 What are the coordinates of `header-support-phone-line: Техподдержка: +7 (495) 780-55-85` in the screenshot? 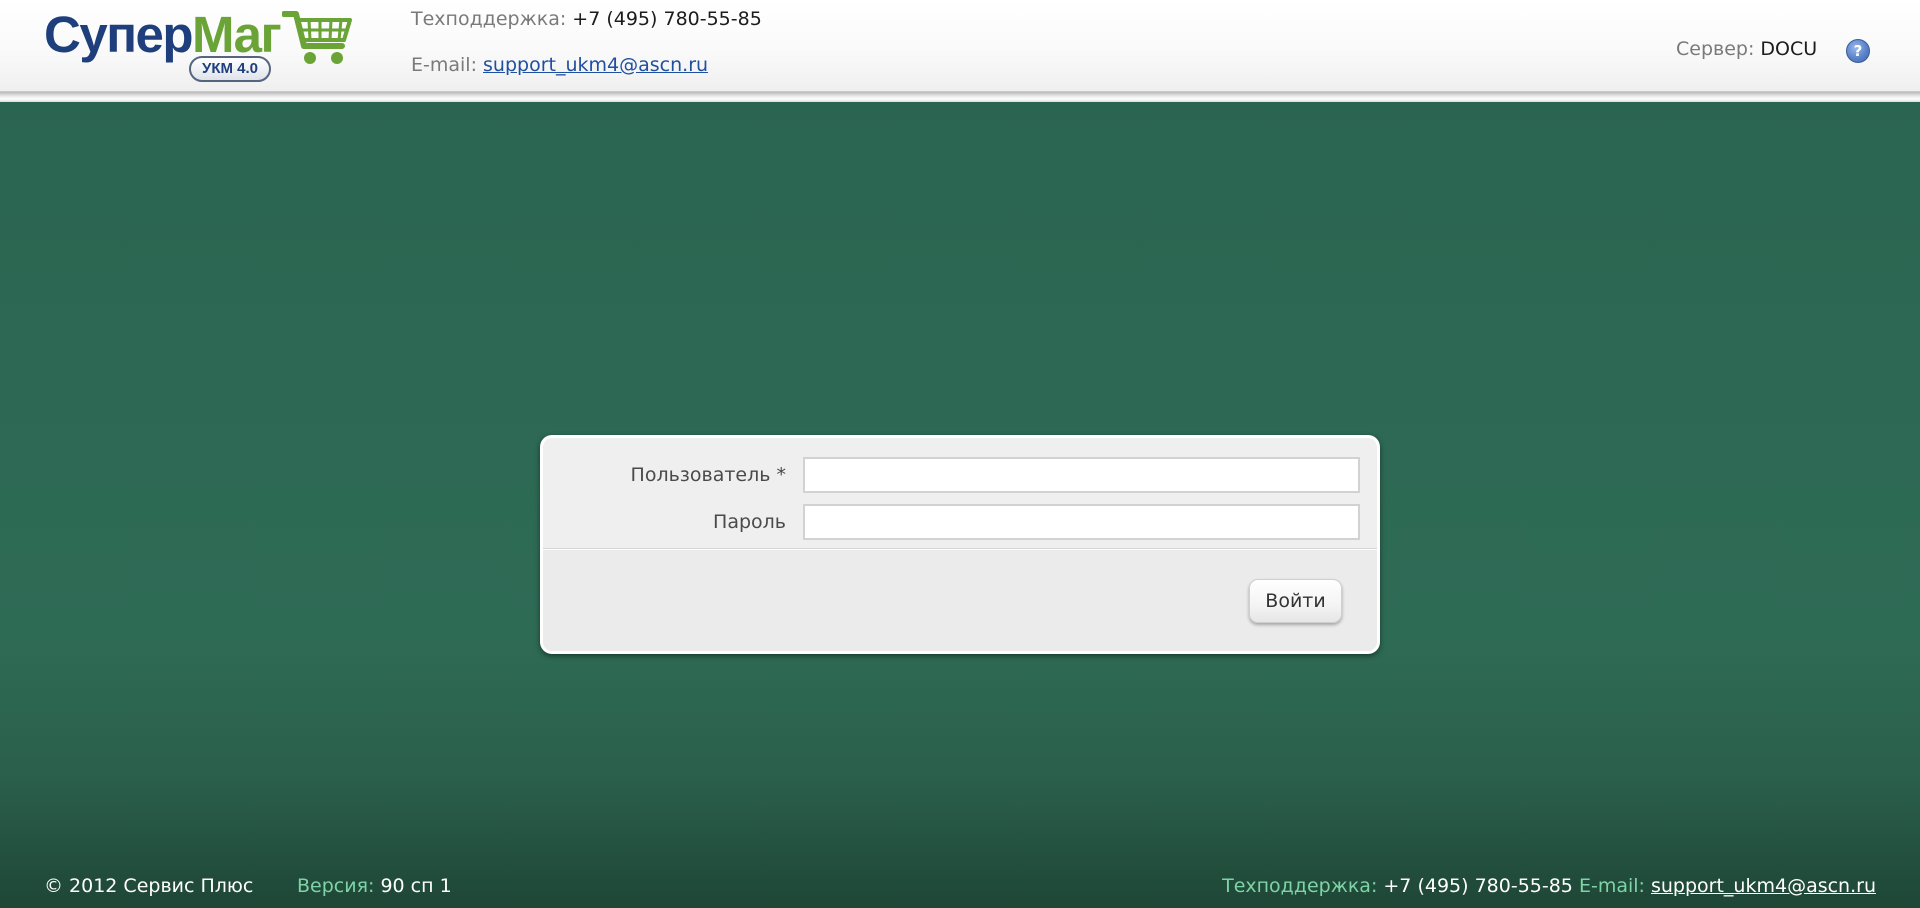 It's located at (586, 19).